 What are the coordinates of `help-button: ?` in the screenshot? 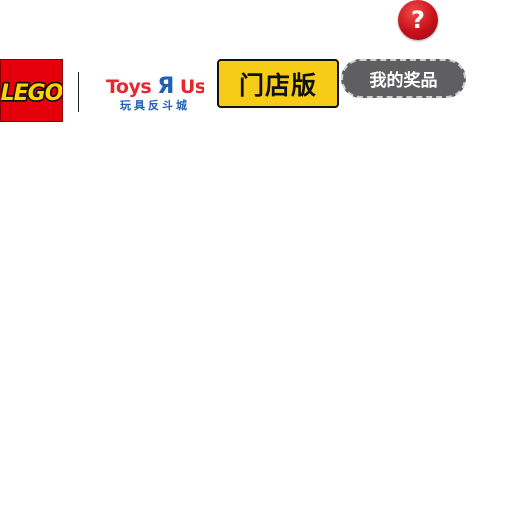 It's located at (418, 20).